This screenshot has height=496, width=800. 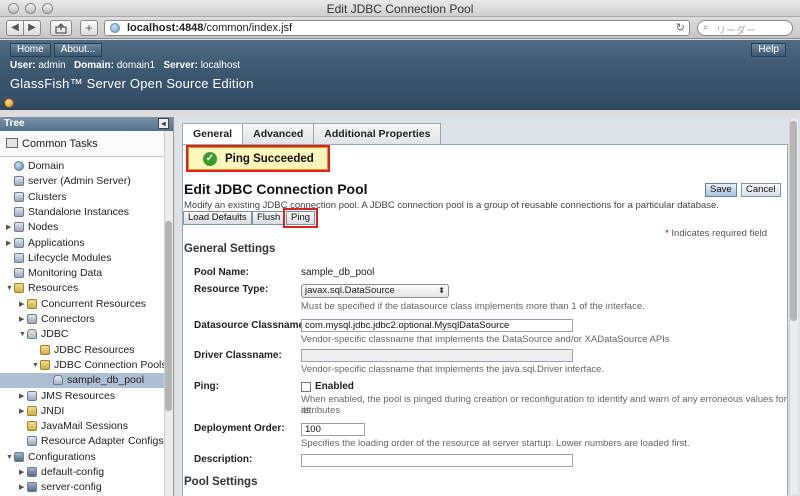 I want to click on tree-scrollbar, so click(x=168, y=313).